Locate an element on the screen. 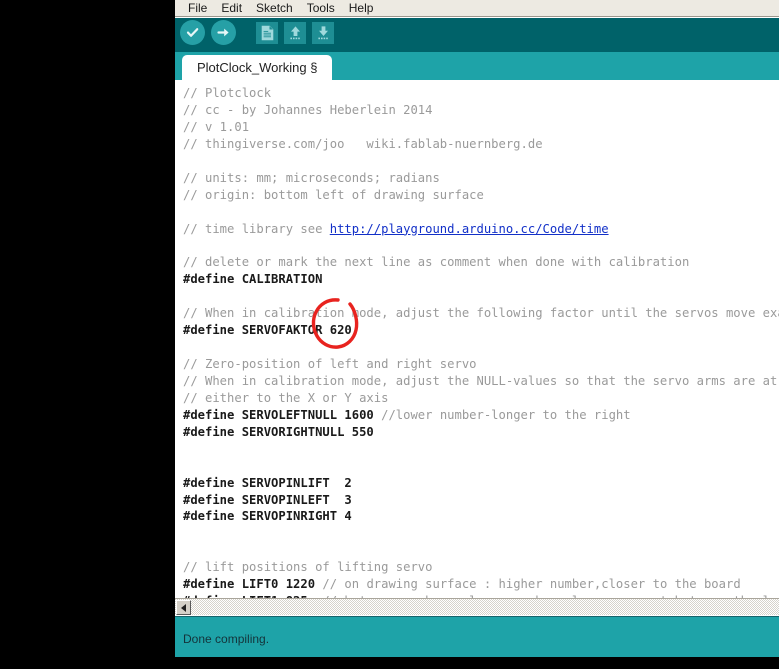  menu-file: File is located at coordinates (197, 8).